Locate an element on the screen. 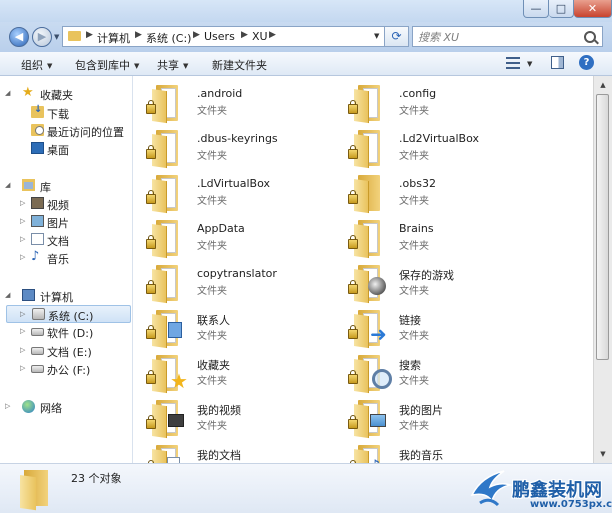 This screenshot has height=513, width=612. nav-drive-d: ▷ 软件 (D:) is located at coordinates (66, 332).